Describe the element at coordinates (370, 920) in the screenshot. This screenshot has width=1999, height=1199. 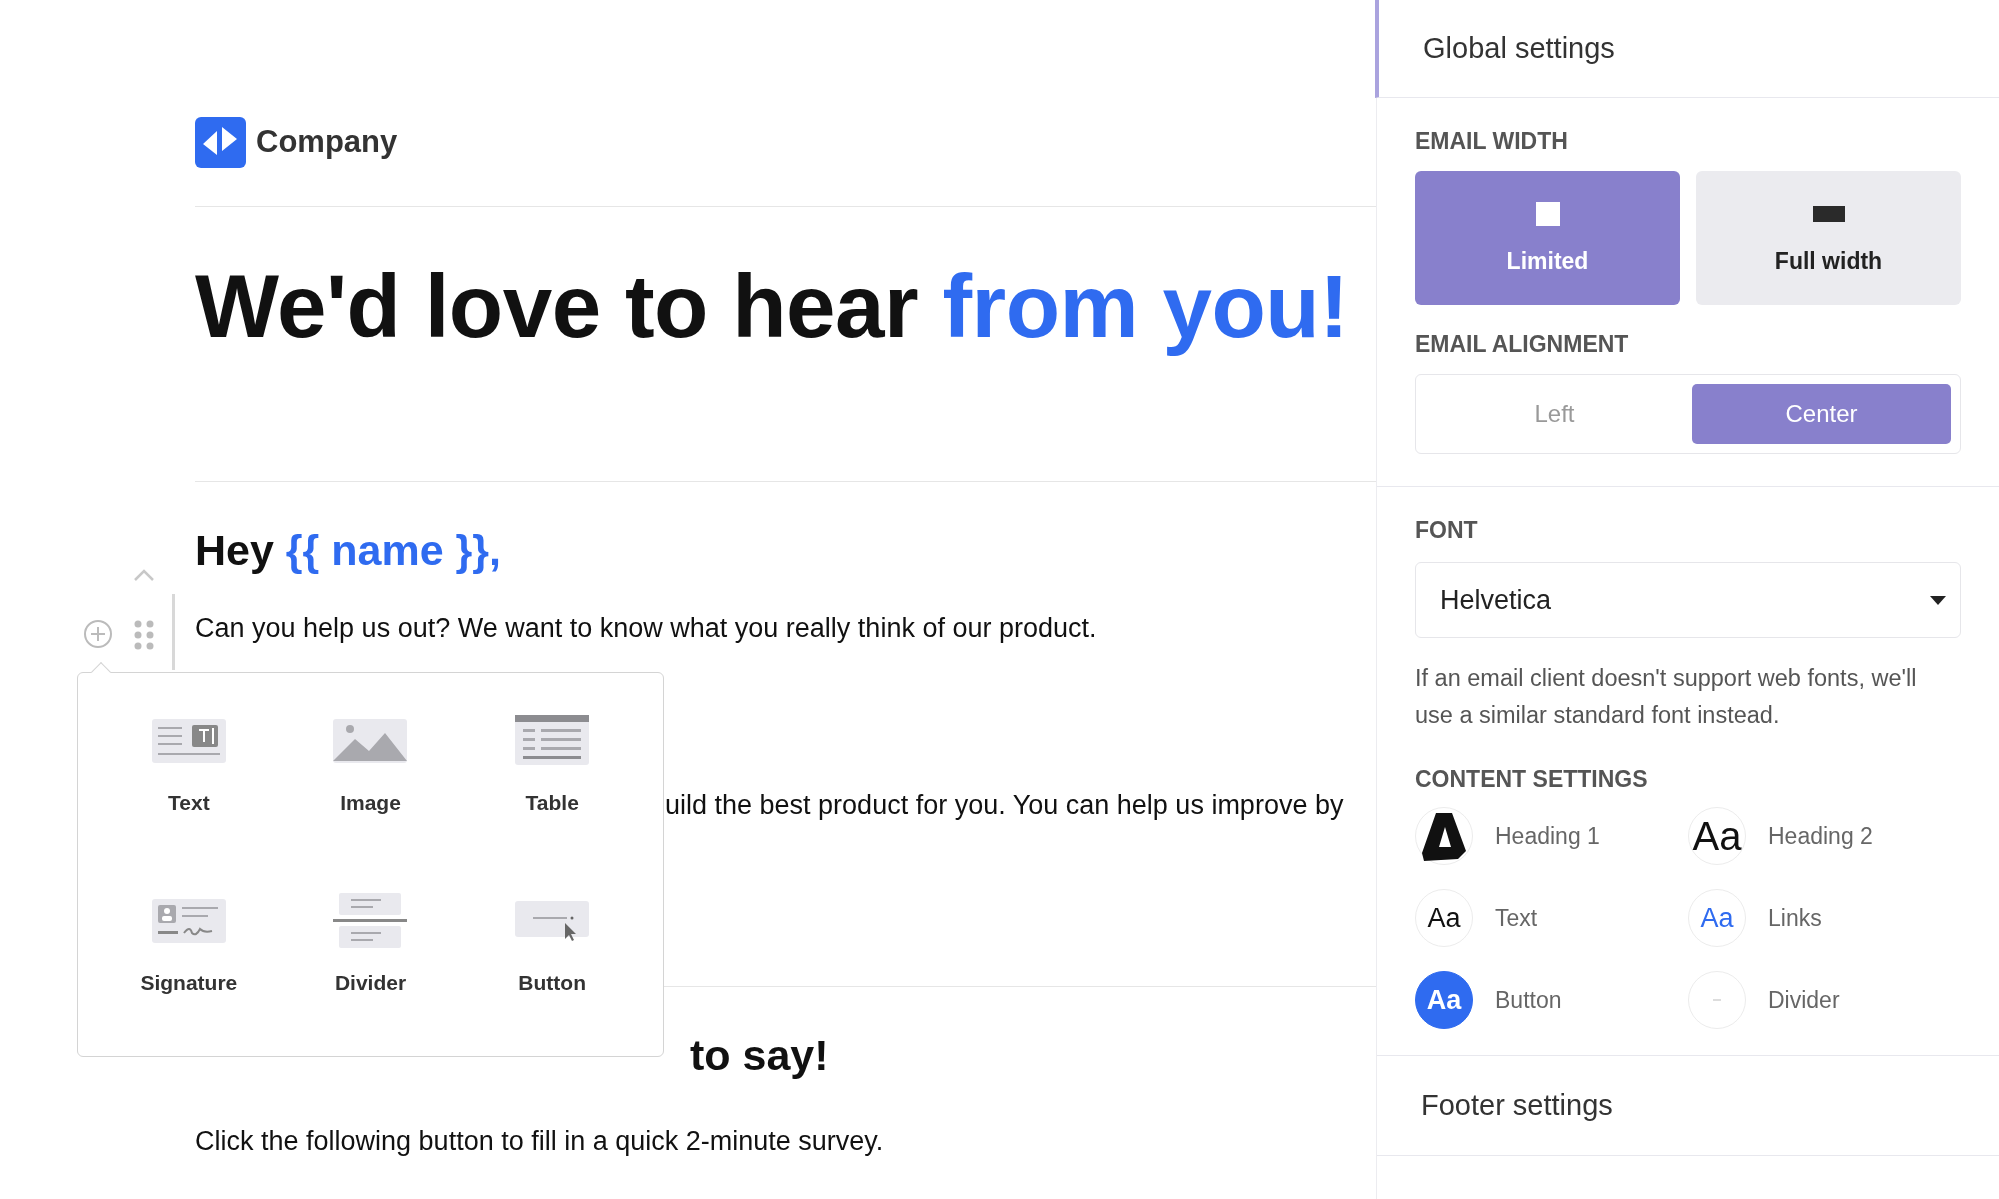
I see `divider-block-icon` at that location.